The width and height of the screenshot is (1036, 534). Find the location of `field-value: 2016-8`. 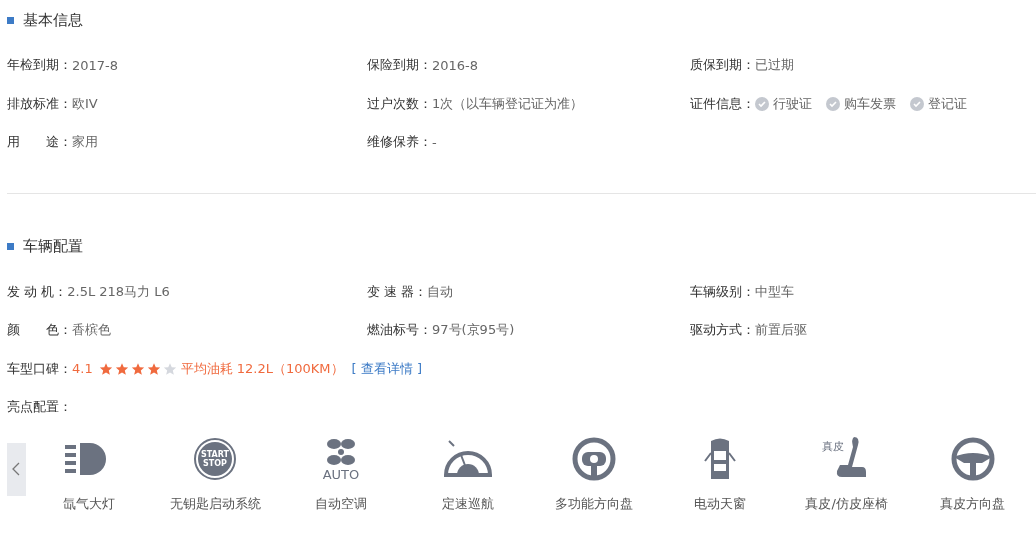

field-value: 2016-8 is located at coordinates (455, 65).